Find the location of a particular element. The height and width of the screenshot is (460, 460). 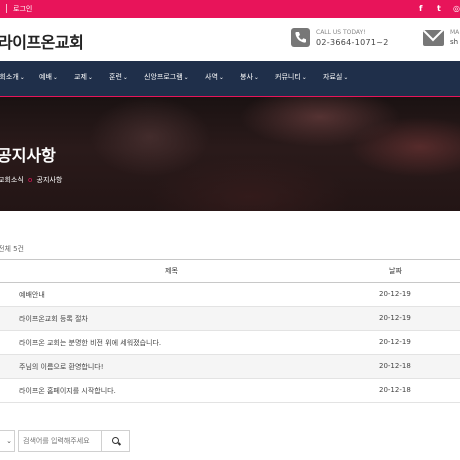

site-logo: 라이프온교회 is located at coordinates (42, 41).